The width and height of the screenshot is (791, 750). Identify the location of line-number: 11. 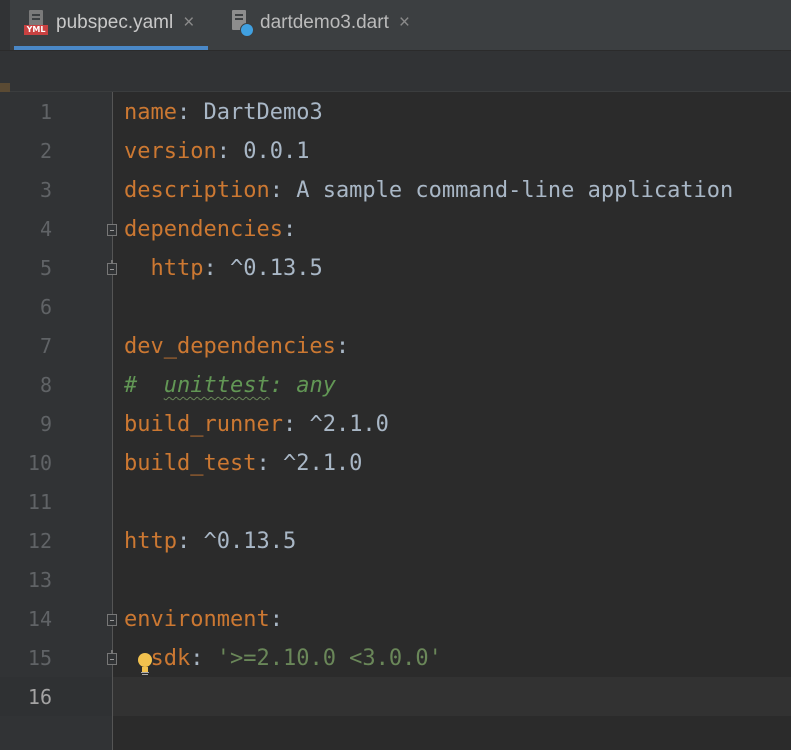
(39, 502).